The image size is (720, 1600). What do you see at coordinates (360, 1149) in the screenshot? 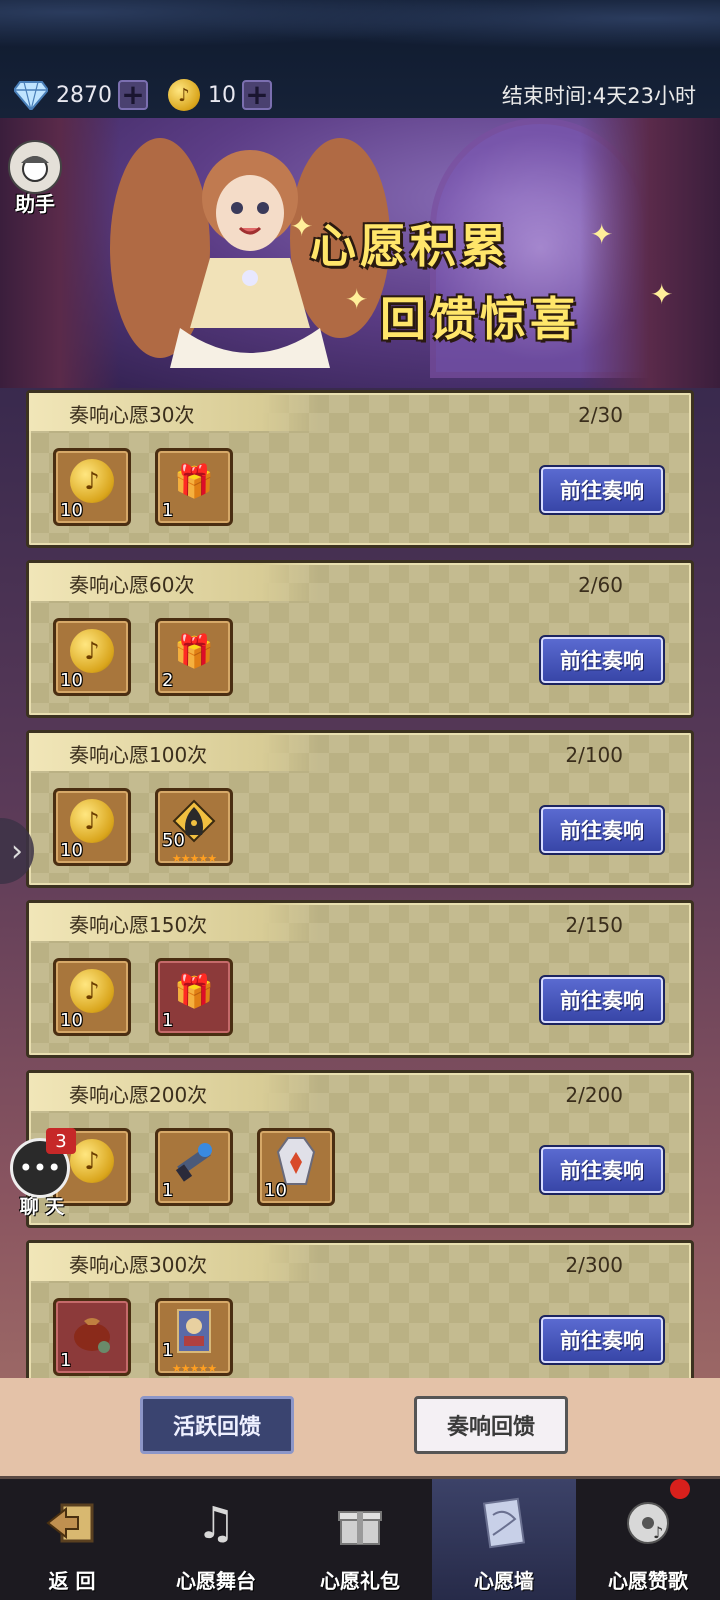
I see `task-card: 奏响心愿200次 2/200 ♪ 1 10 前往奏响` at bounding box center [360, 1149].